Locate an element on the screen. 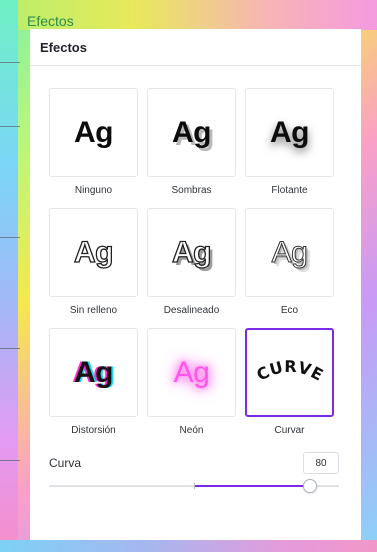  effect-label: Curvar is located at coordinates (289, 430).